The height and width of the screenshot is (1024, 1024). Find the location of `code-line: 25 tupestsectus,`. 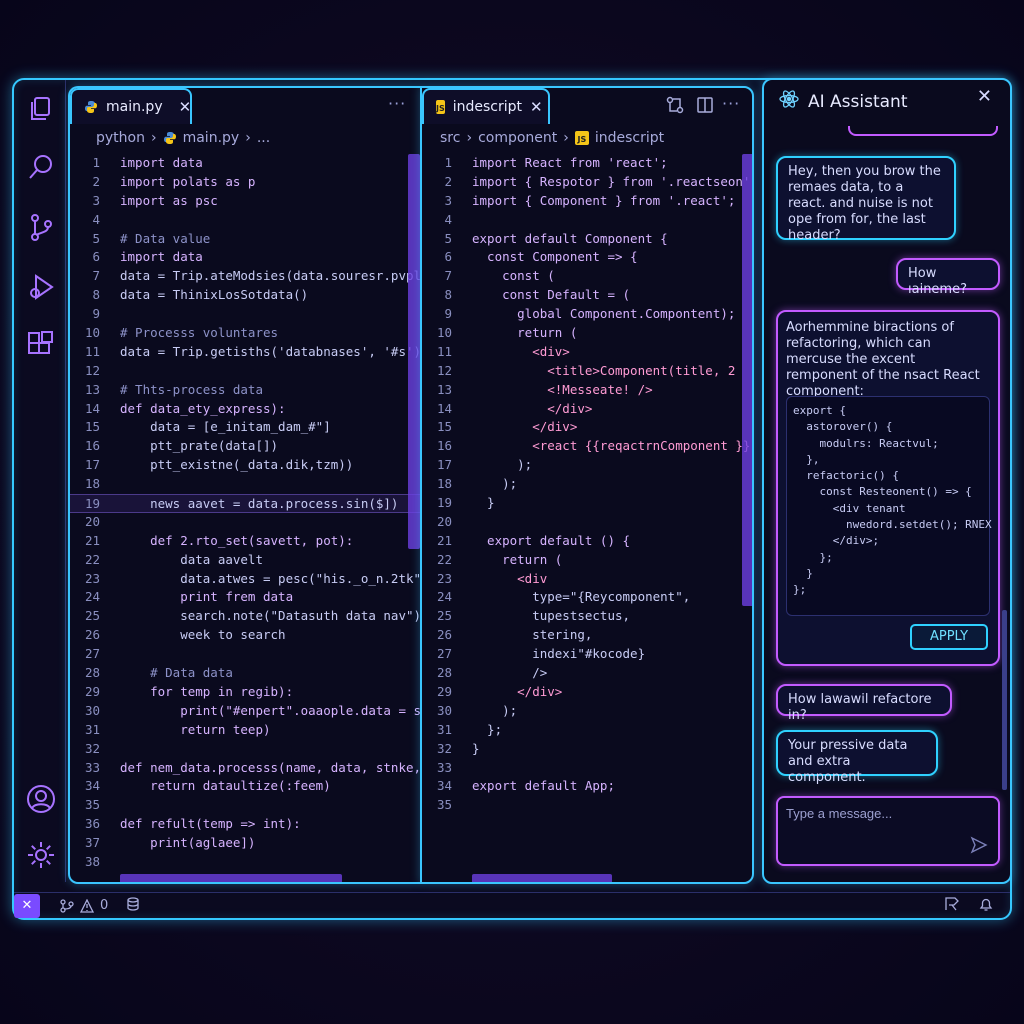

code-line: 25 tupestsectus, is located at coordinates (587, 616).